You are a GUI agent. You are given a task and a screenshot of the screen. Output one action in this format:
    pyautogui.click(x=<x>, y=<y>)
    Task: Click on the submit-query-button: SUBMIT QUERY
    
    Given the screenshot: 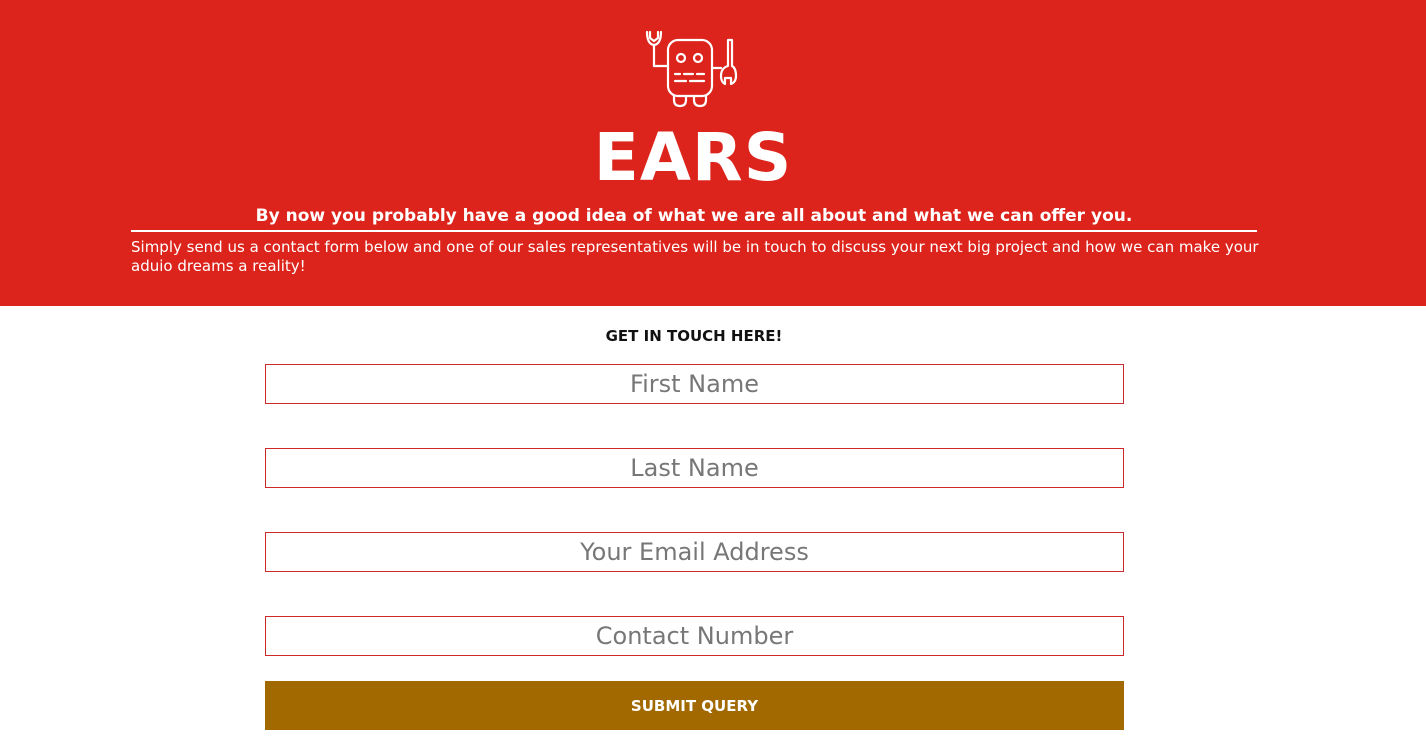 What is the action you would take?
    pyautogui.click(x=694, y=705)
    